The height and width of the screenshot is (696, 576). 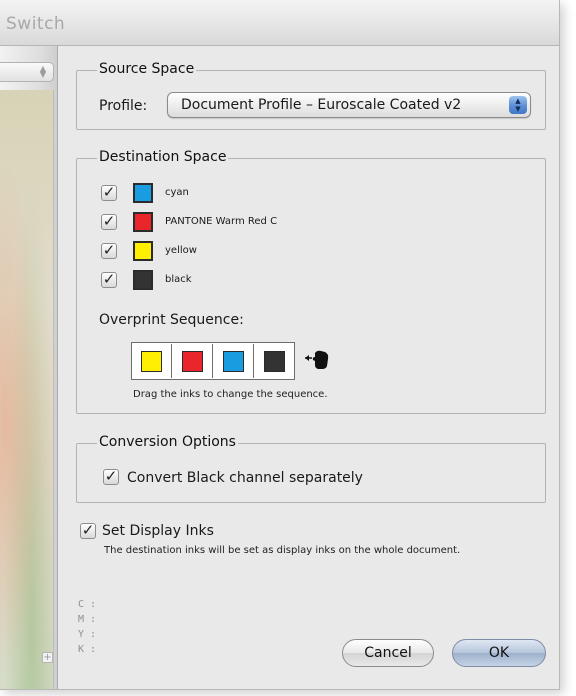 I want to click on hand-pointer-icon, so click(x=317, y=359).